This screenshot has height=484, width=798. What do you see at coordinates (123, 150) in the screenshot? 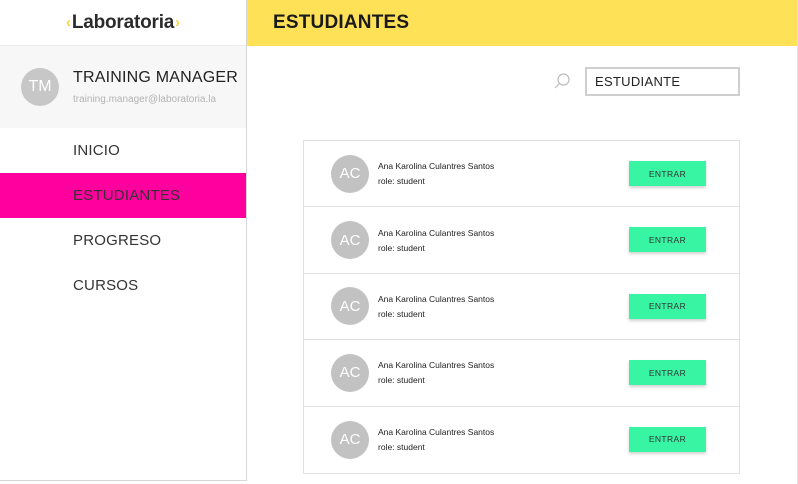
I see `sidebar-item-inicio: INICIO` at bounding box center [123, 150].